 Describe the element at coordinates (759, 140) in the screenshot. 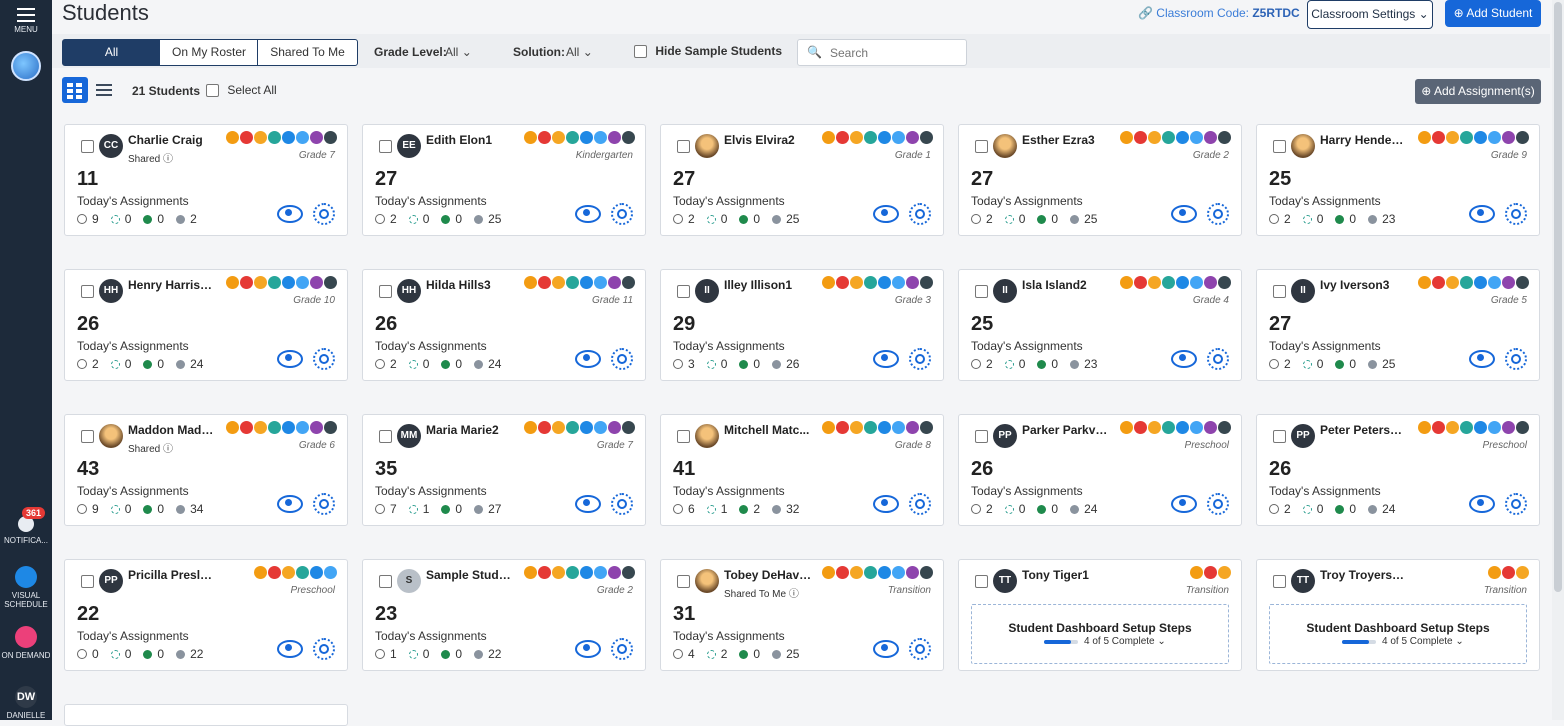

I see `student-name: Elvis Elvira2` at that location.